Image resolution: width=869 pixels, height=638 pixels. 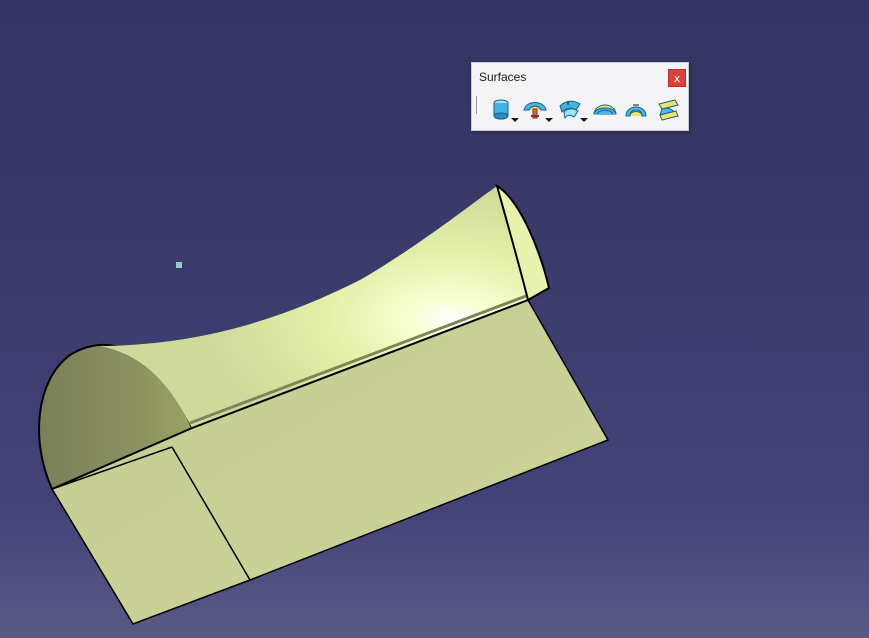 I want to click on multi-section-surface-button, so click(x=637, y=110).